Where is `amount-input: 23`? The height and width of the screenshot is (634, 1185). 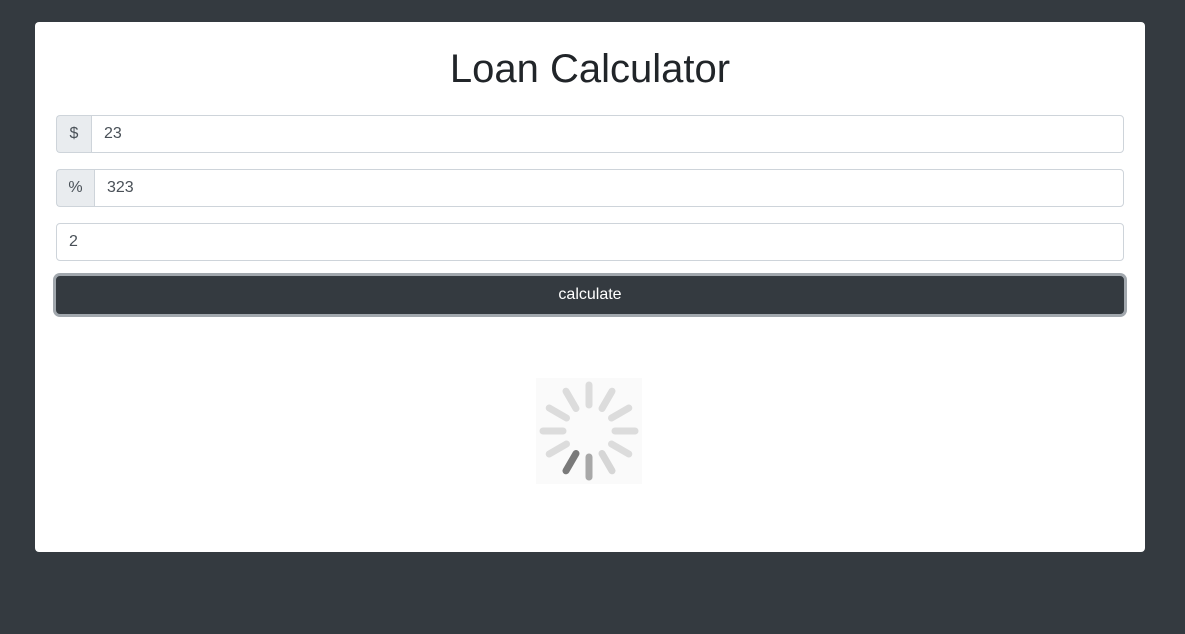 amount-input: 23 is located at coordinates (607, 134).